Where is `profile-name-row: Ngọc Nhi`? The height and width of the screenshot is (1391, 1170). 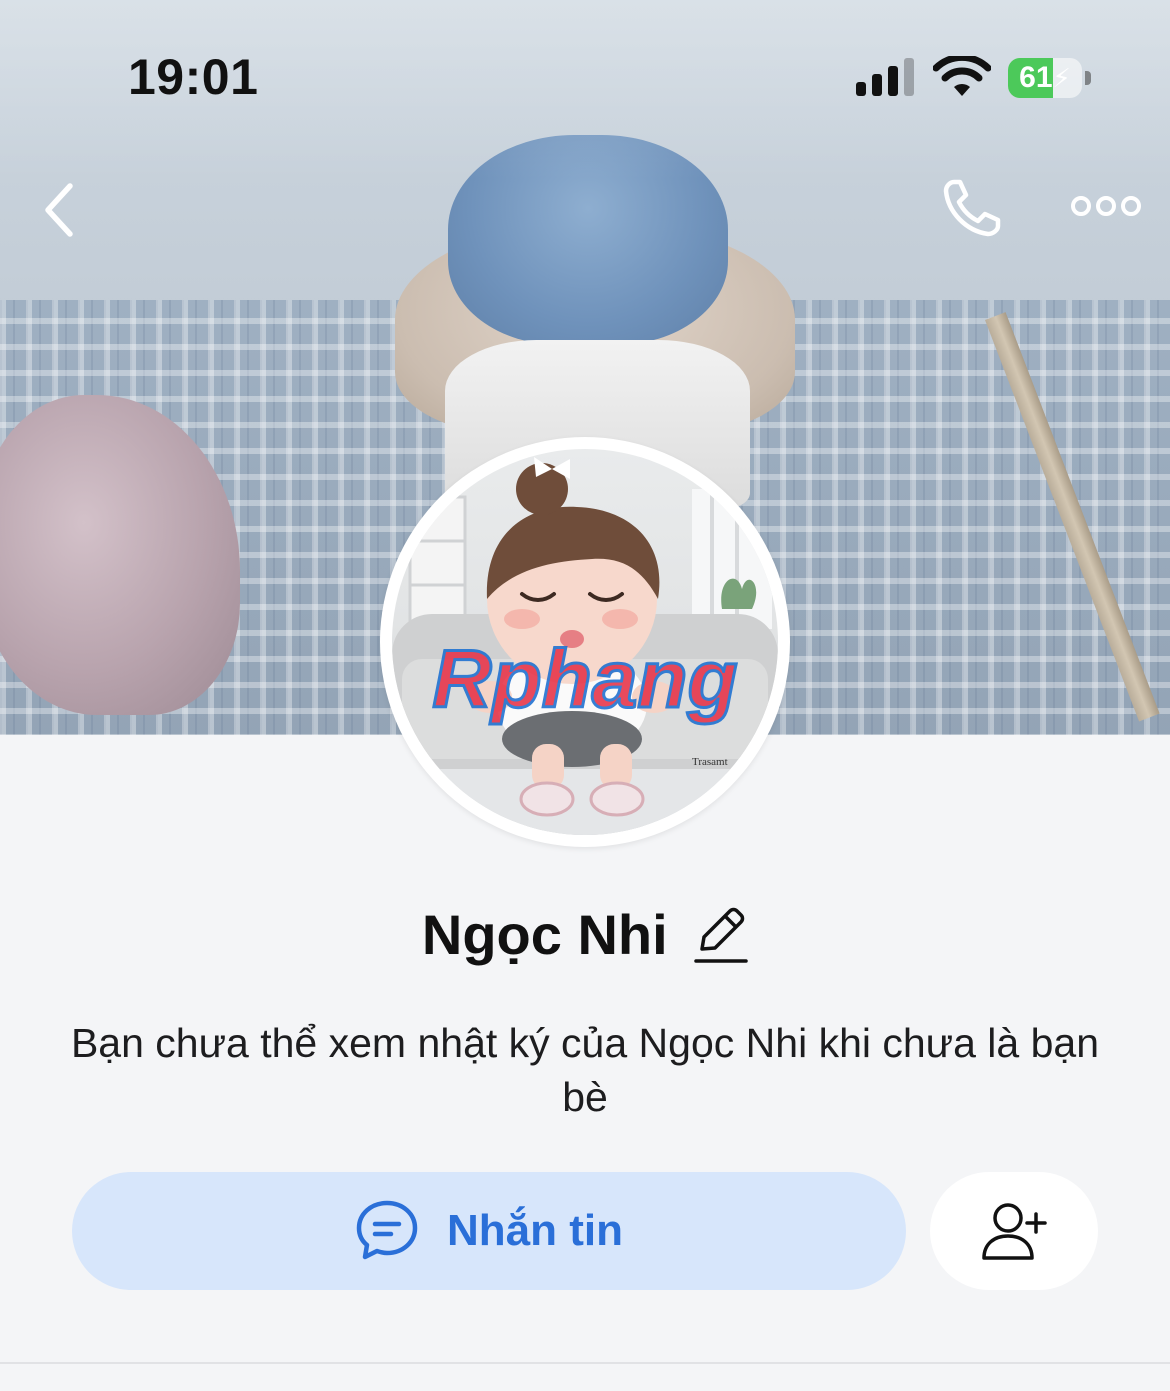 profile-name-row: Ngọc Nhi is located at coordinates (585, 942).